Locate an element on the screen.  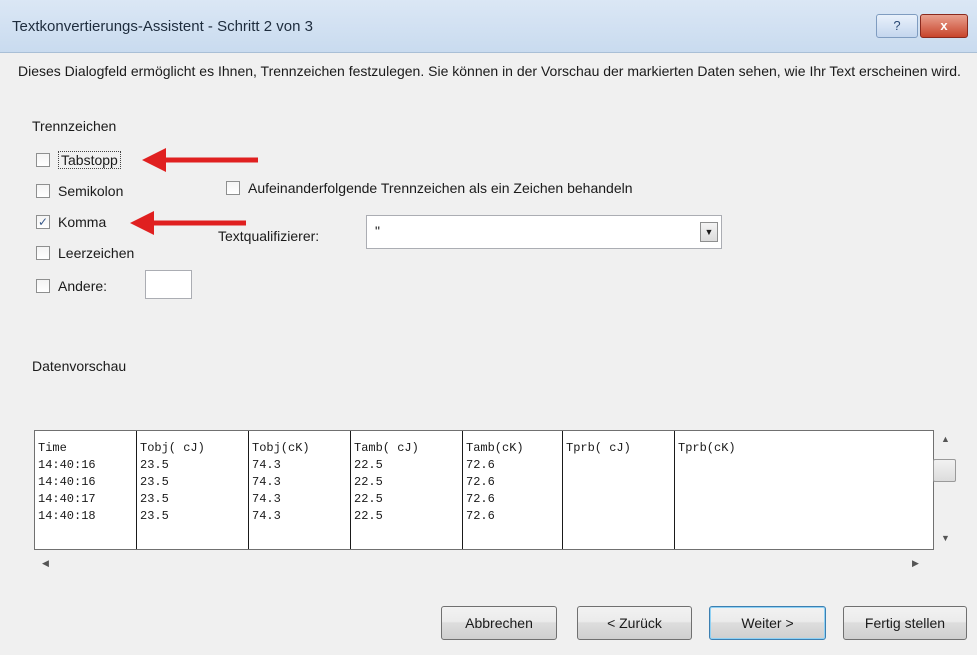
help-button: ? is located at coordinates (897, 26).